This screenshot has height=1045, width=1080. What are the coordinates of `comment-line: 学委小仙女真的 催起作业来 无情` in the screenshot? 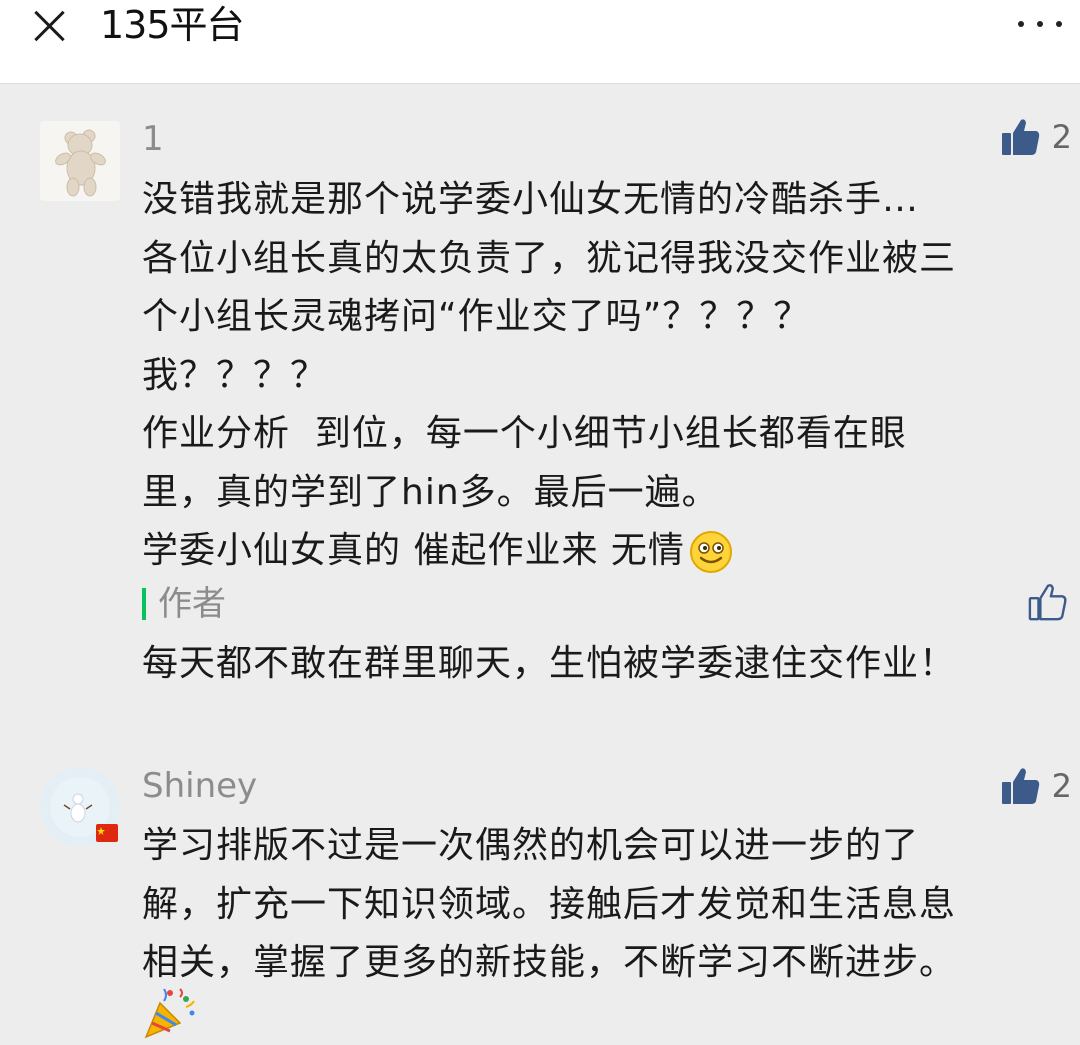 It's located at (413, 550).